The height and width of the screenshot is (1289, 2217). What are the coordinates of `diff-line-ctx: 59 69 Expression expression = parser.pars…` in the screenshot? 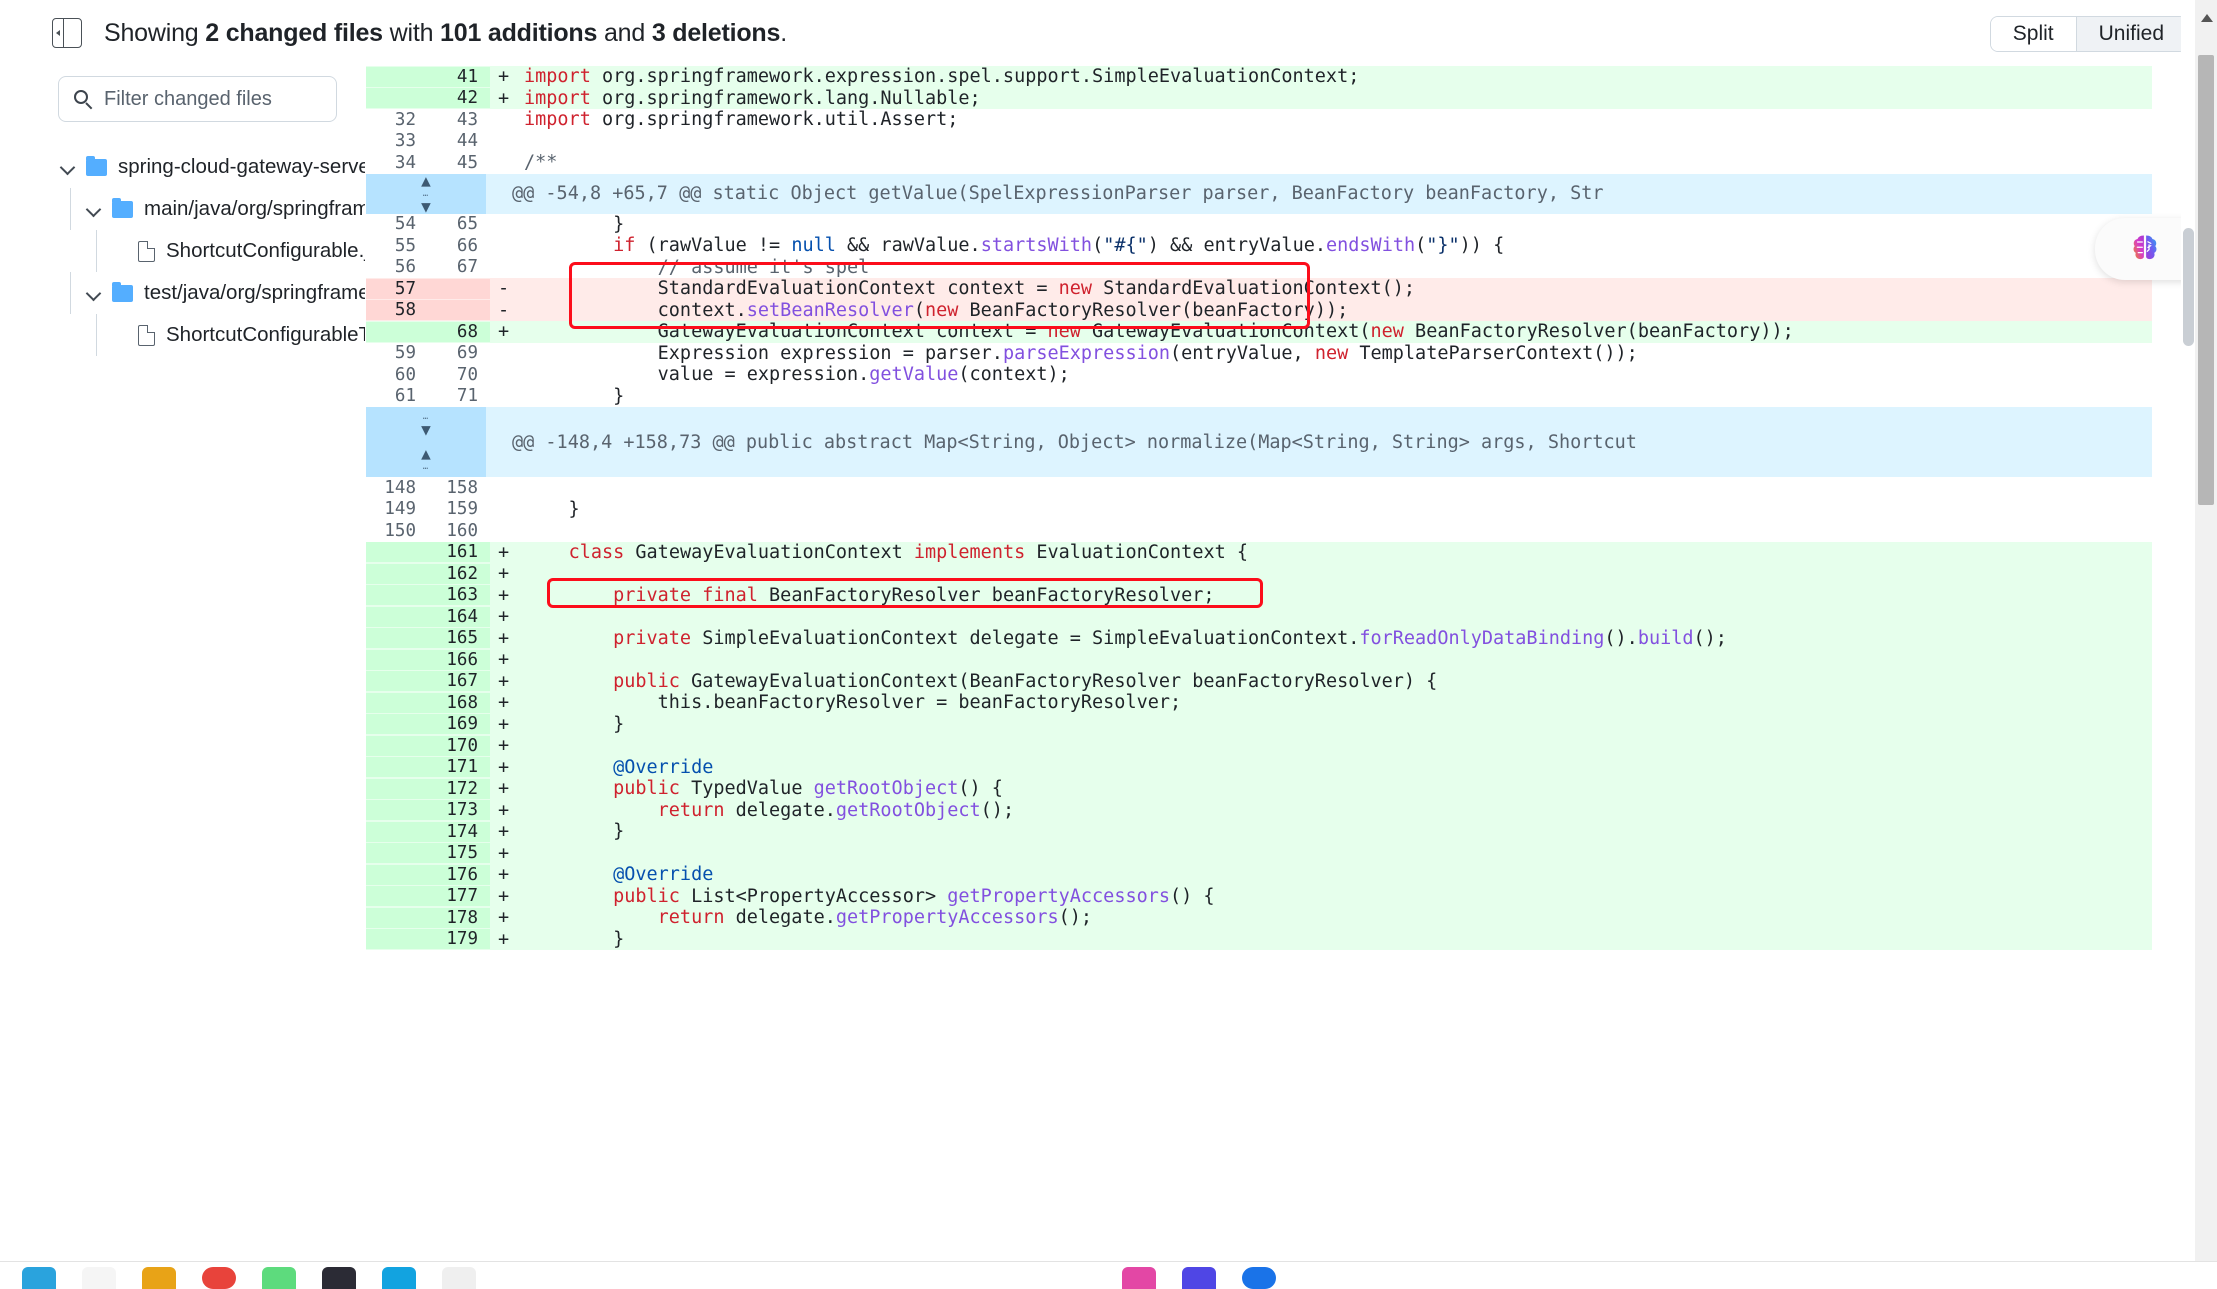 It's located at (1259, 353).